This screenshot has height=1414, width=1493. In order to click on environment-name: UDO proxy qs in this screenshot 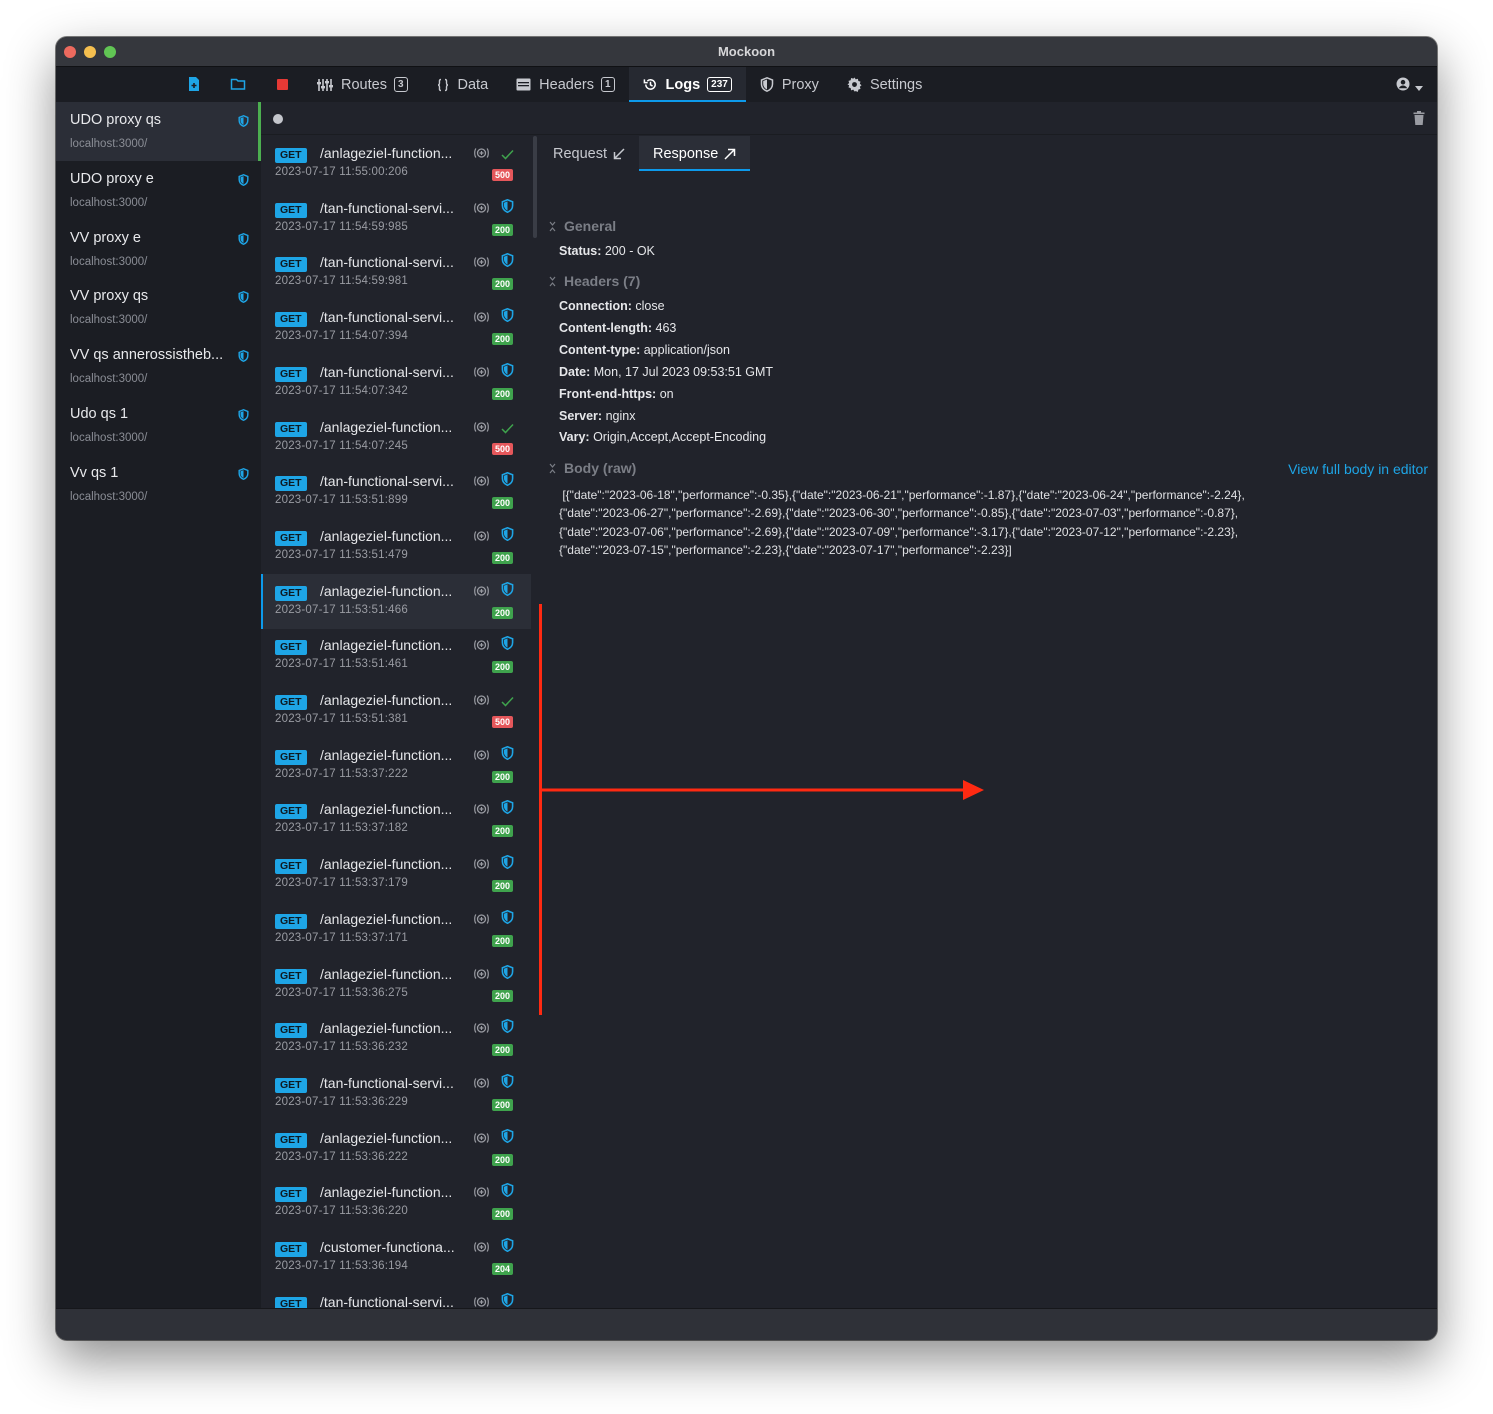, I will do `click(116, 120)`.